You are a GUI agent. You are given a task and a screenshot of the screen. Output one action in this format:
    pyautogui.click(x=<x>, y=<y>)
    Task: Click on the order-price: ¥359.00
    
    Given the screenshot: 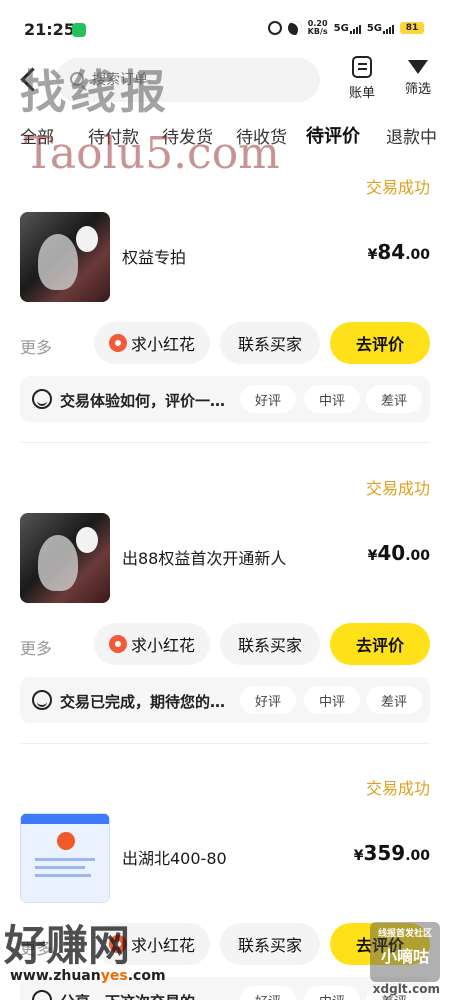 What is the action you would take?
    pyautogui.click(x=392, y=853)
    